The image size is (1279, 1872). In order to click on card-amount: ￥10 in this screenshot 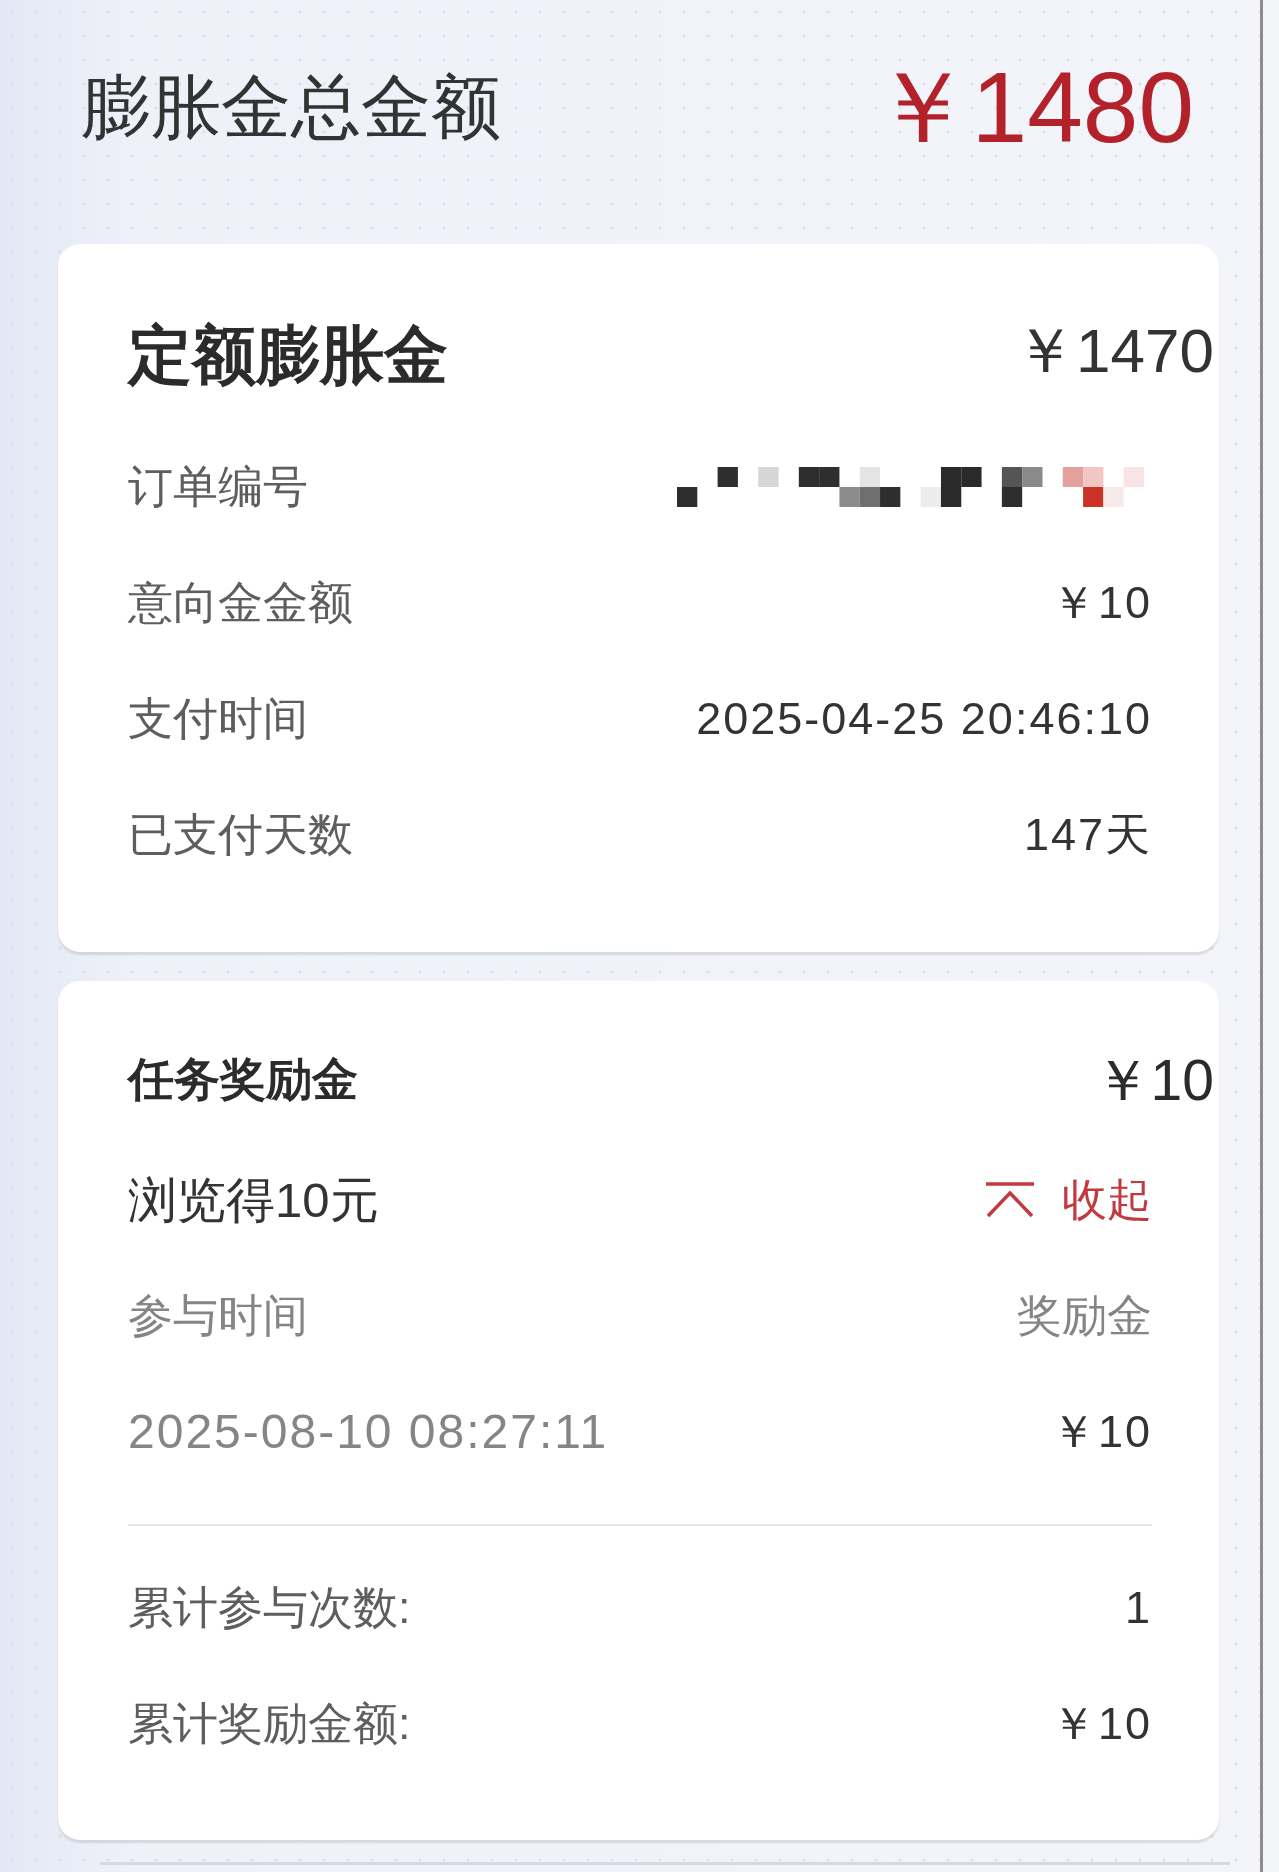, I will do `click(1153, 1080)`.